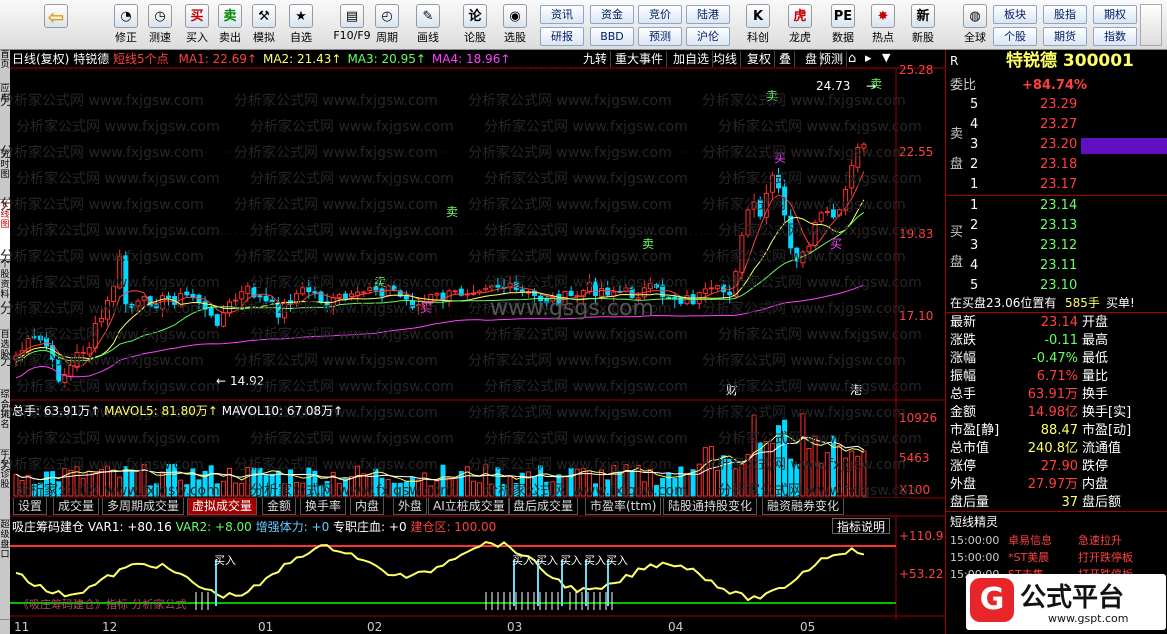 This screenshot has height=634, width=1167. What do you see at coordinates (786, 59) in the screenshot?
I see `chart-top-button-5: 叠` at bounding box center [786, 59].